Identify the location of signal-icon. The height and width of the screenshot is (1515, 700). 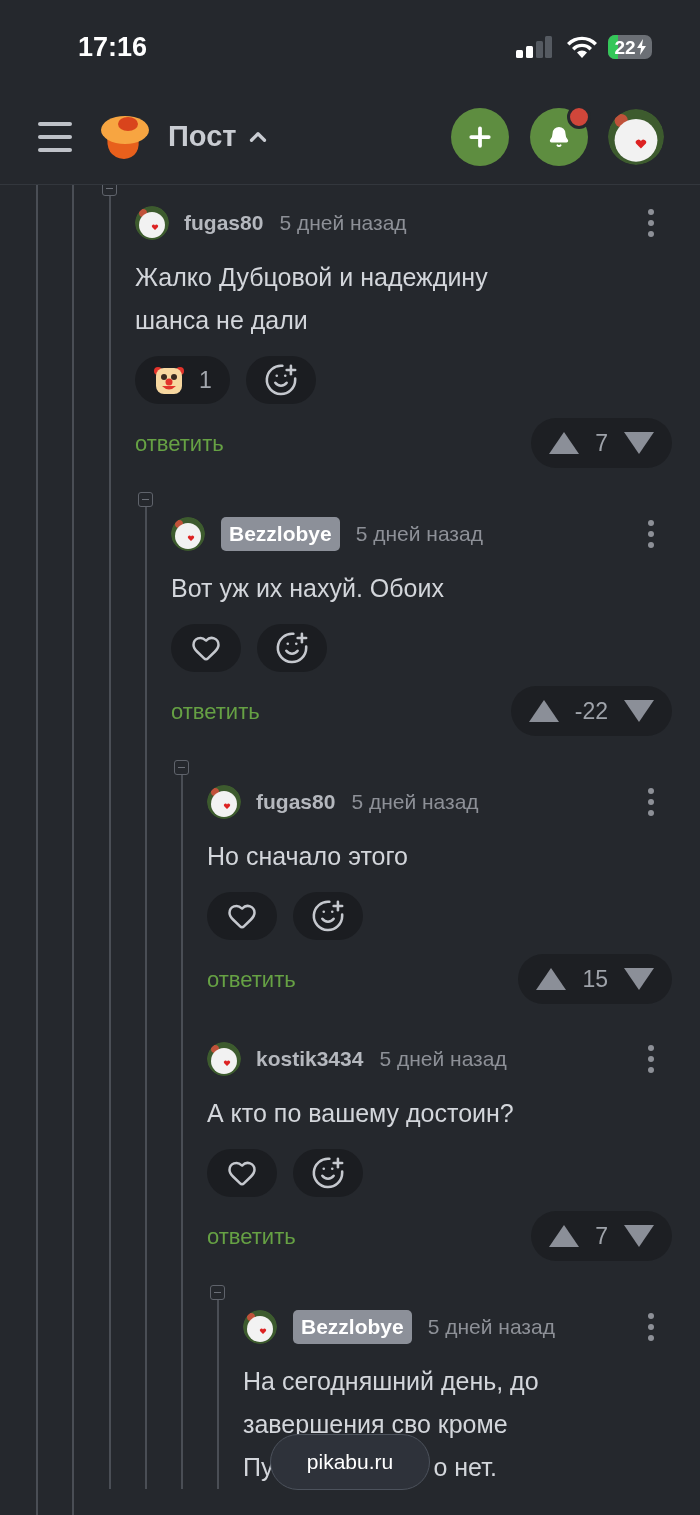
(534, 47).